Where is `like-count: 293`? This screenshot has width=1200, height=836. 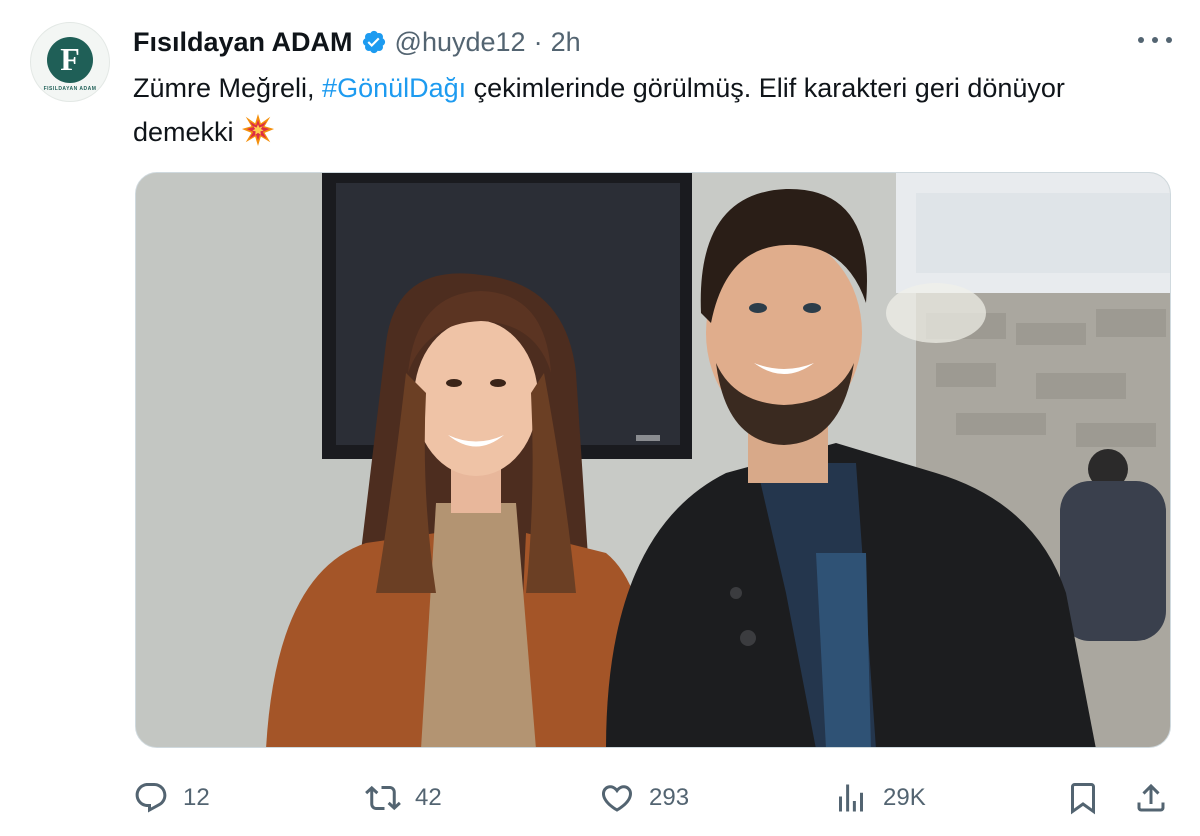 like-count: 293 is located at coordinates (669, 797).